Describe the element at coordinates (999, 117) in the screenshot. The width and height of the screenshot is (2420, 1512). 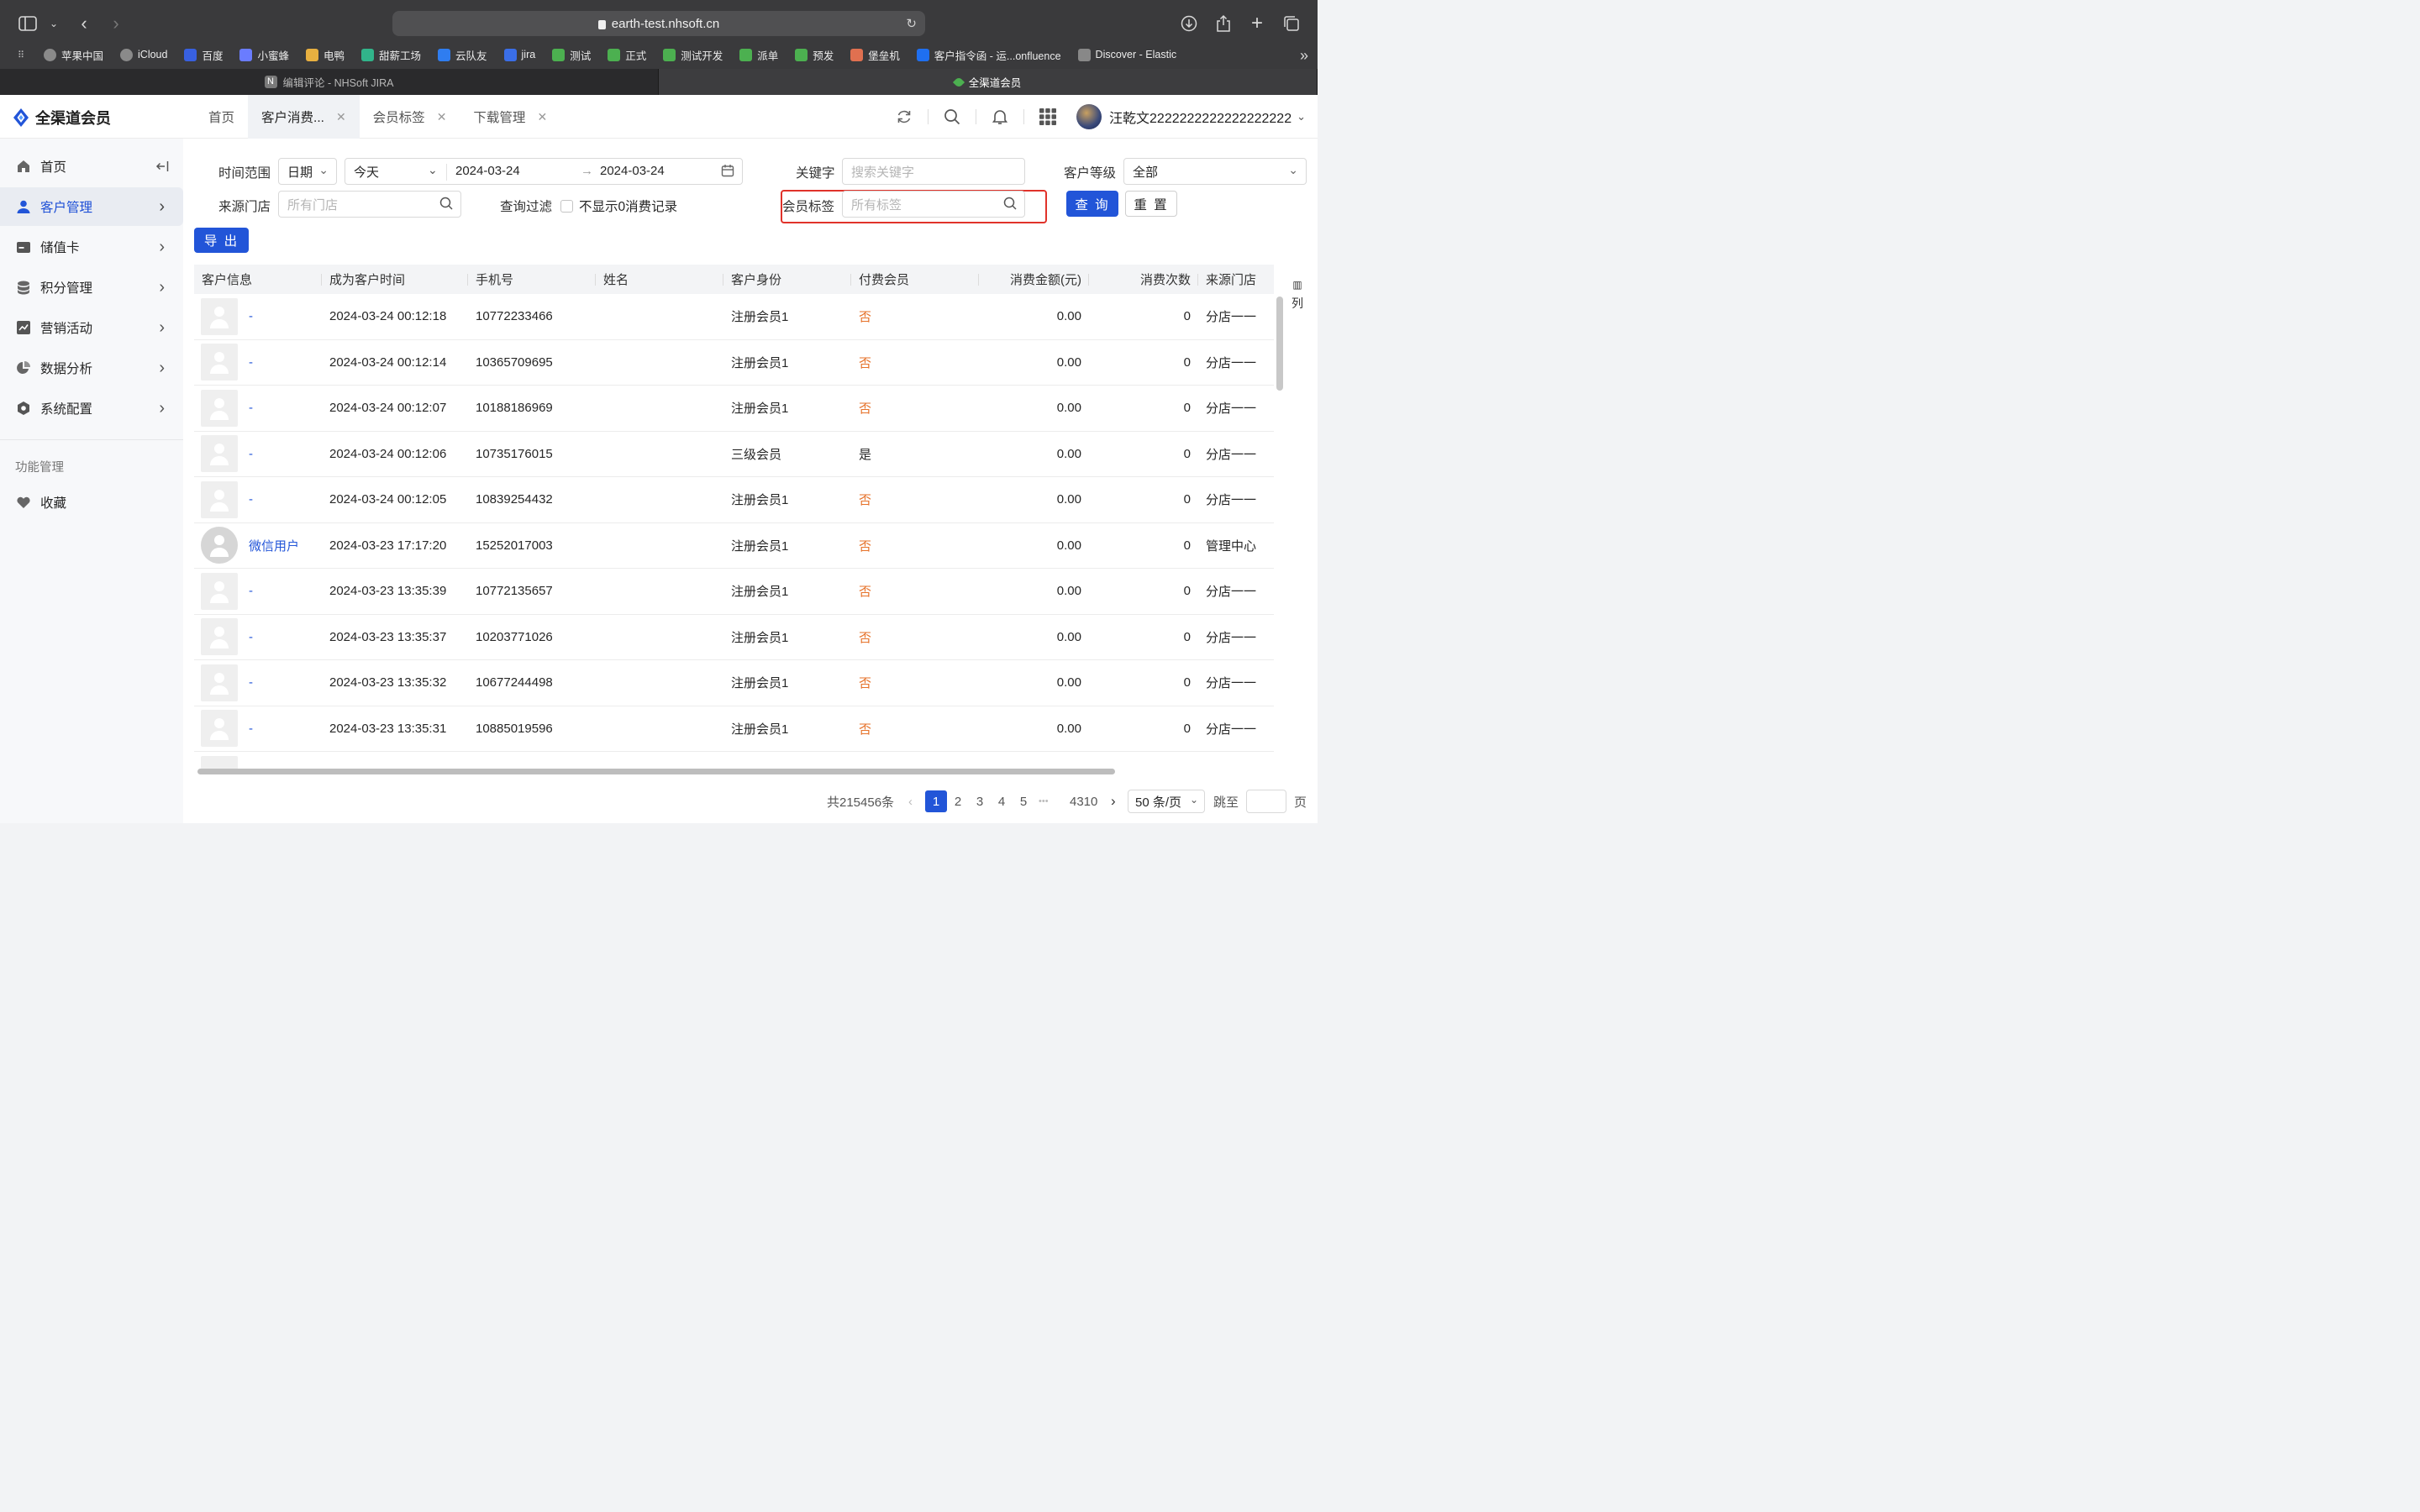
I see `bell-icon` at that location.